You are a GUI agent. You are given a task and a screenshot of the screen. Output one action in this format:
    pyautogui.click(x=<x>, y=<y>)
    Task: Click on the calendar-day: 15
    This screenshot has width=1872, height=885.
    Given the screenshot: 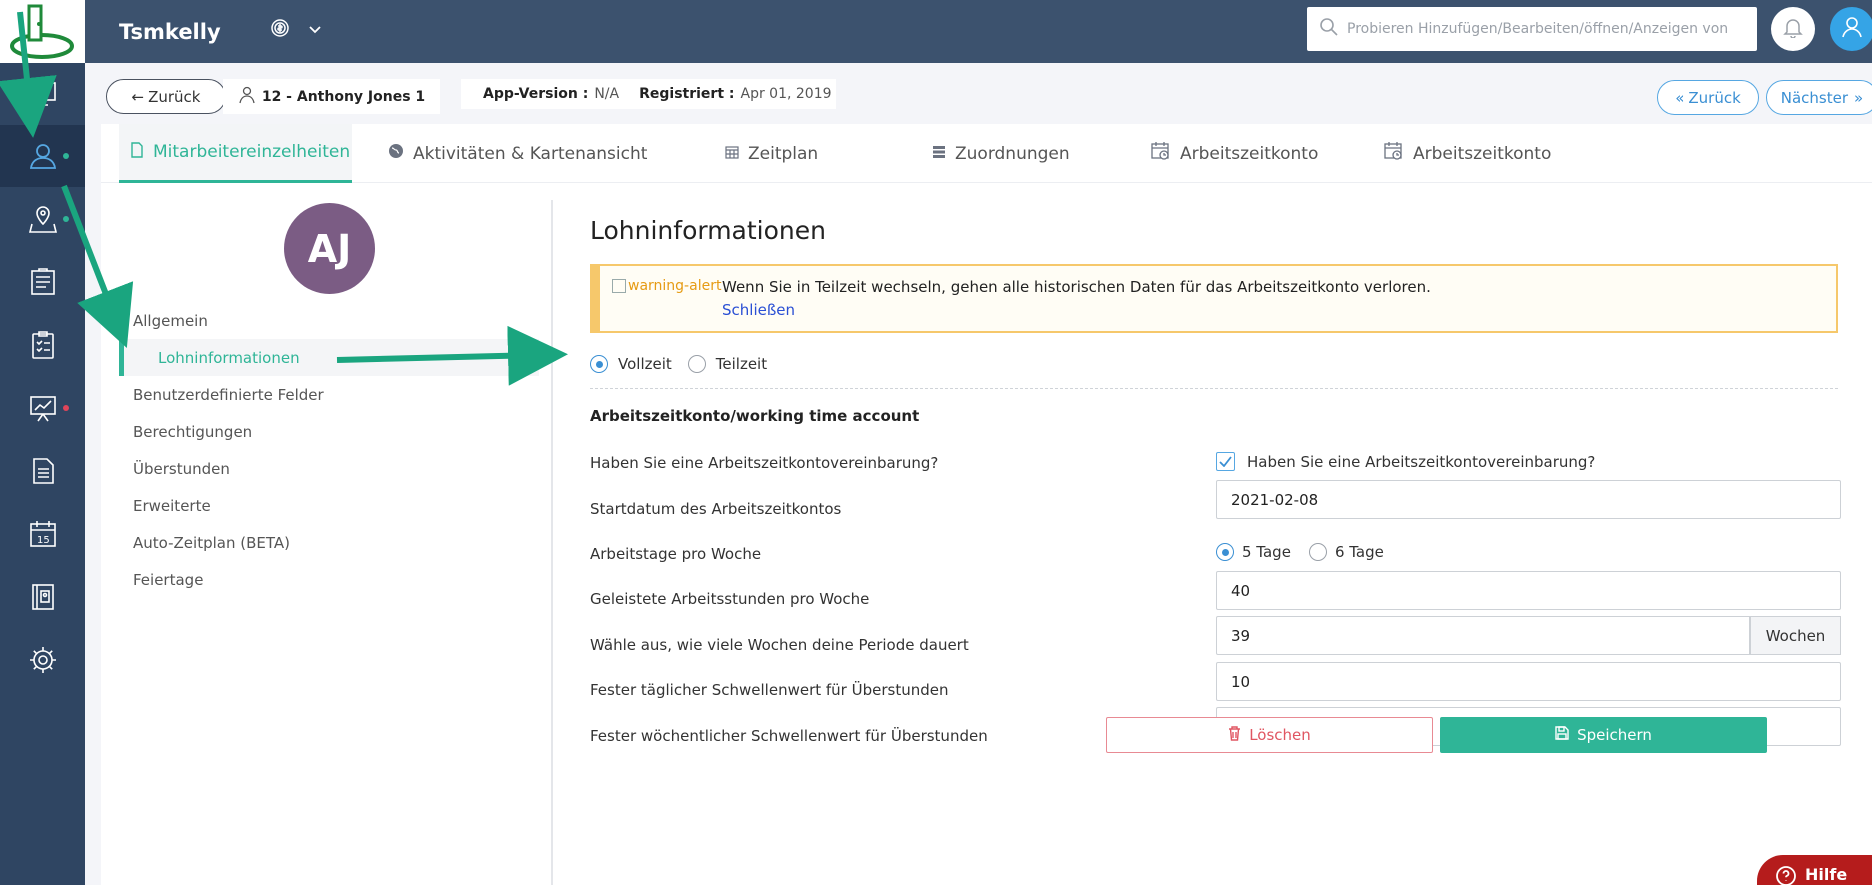 What is the action you would take?
    pyautogui.click(x=43, y=540)
    